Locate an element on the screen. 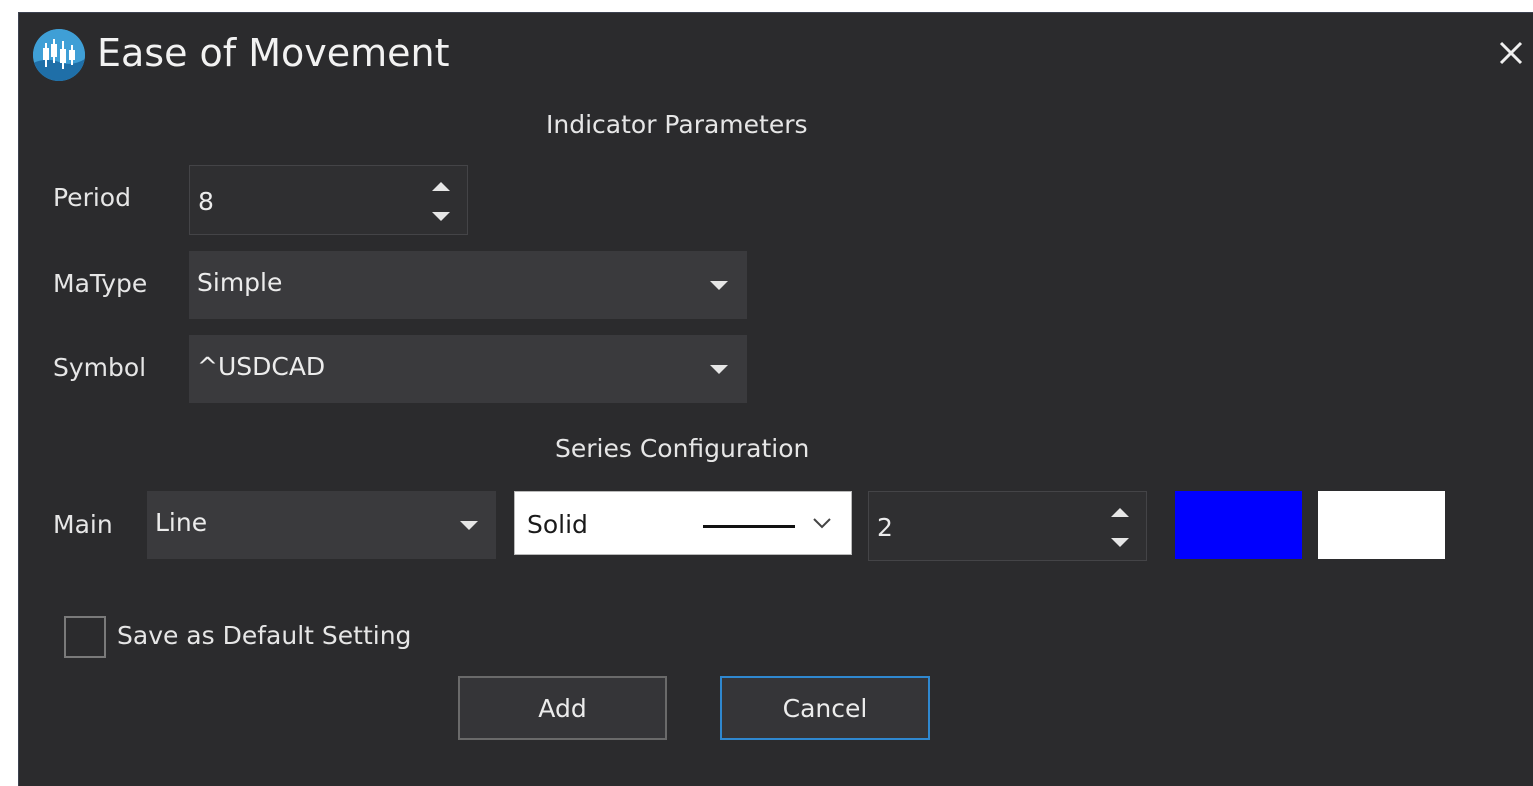 Image resolution: width=1533 pixels, height=786 pixels. period-value: 8 is located at coordinates (206, 201).